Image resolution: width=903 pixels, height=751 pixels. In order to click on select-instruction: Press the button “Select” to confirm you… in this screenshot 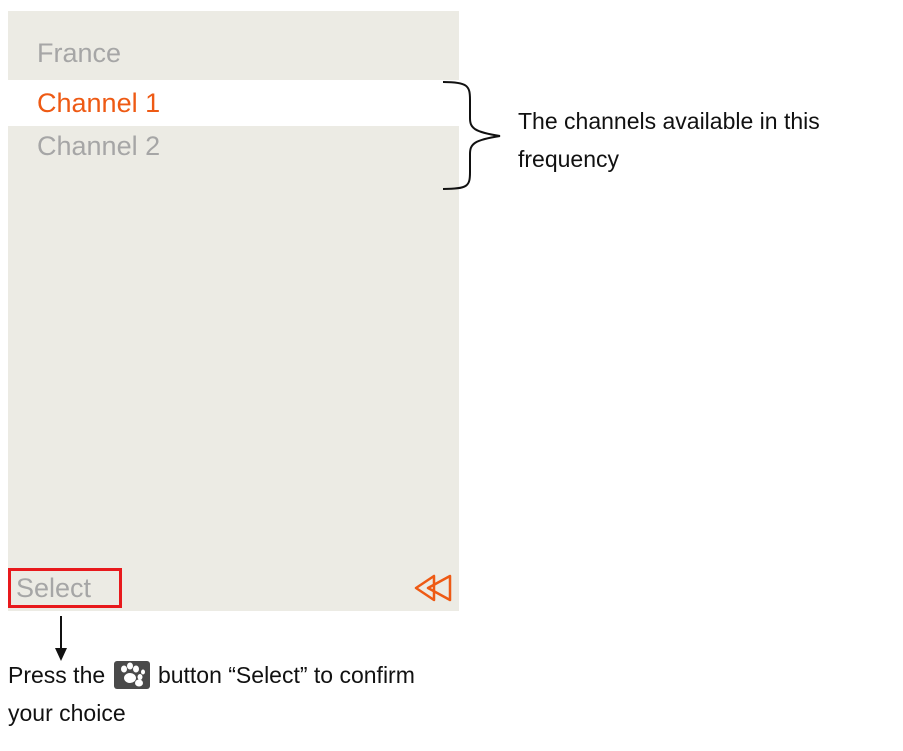, I will do `click(228, 694)`.